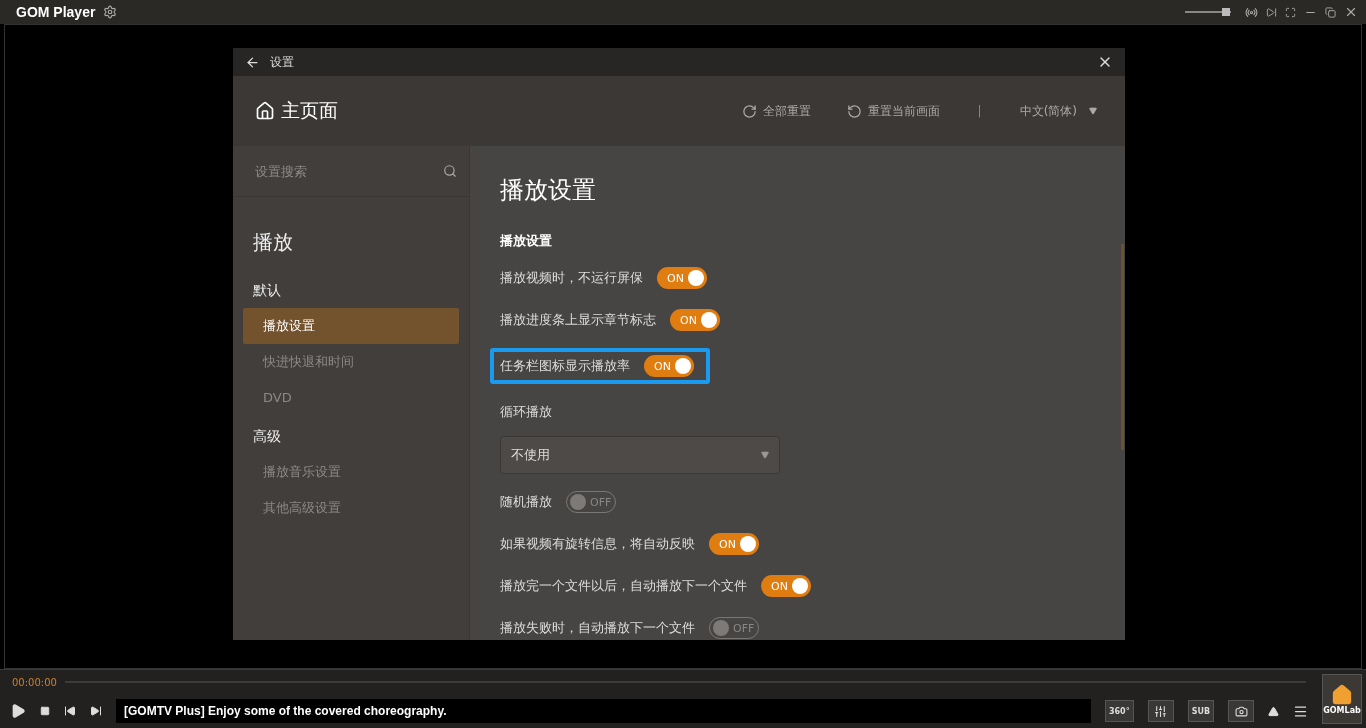 This screenshot has height=728, width=1366. I want to click on eject-icon, so click(1273, 711).